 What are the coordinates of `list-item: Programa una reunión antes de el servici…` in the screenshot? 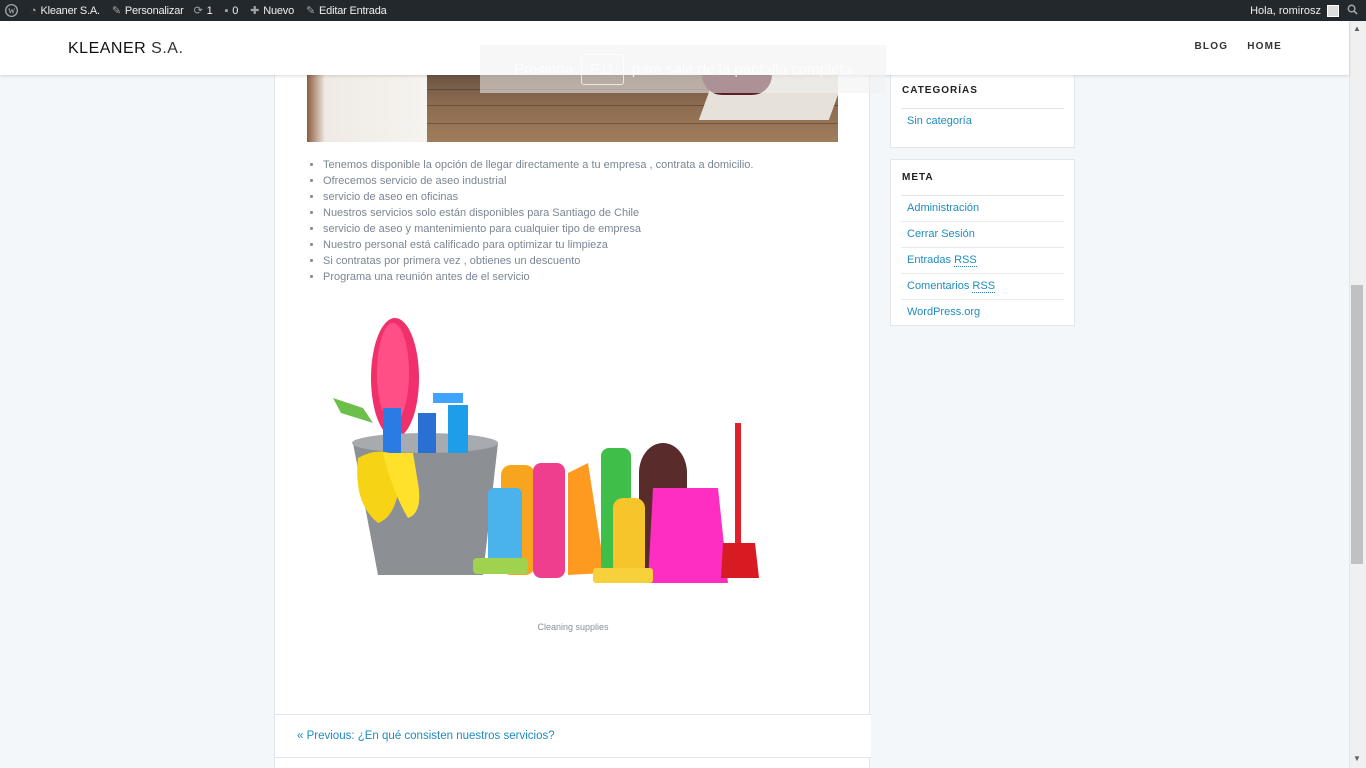 It's located at (583, 277).